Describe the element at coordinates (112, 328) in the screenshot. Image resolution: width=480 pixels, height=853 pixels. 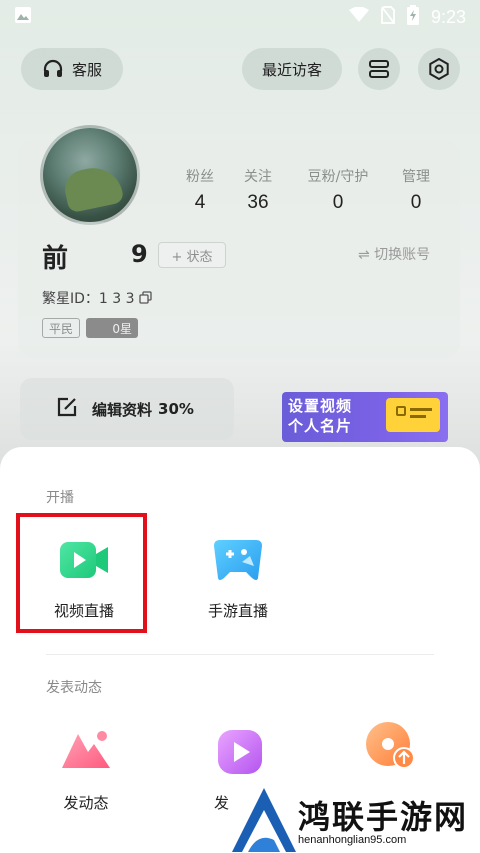
I see `star-badge: 0星` at that location.